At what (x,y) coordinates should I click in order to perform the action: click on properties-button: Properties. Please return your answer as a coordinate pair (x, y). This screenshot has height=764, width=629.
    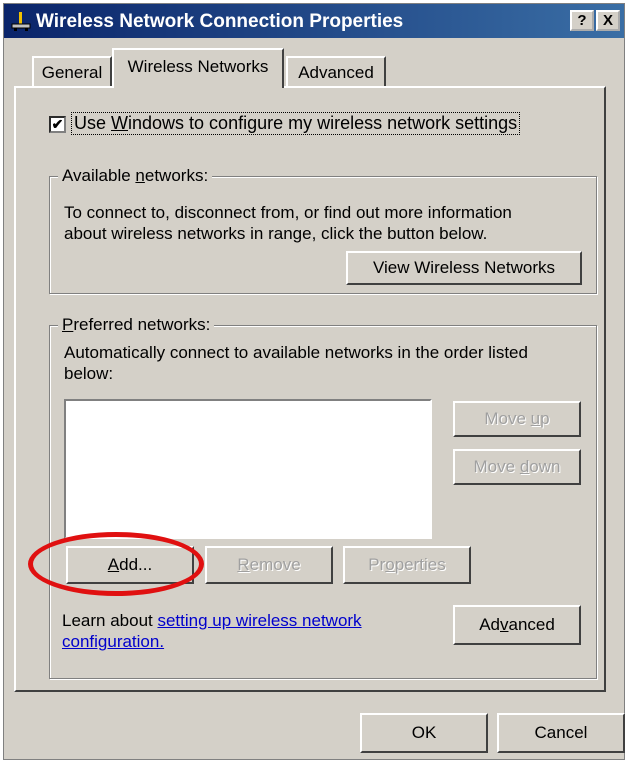
    Looking at the image, I should click on (407, 565).